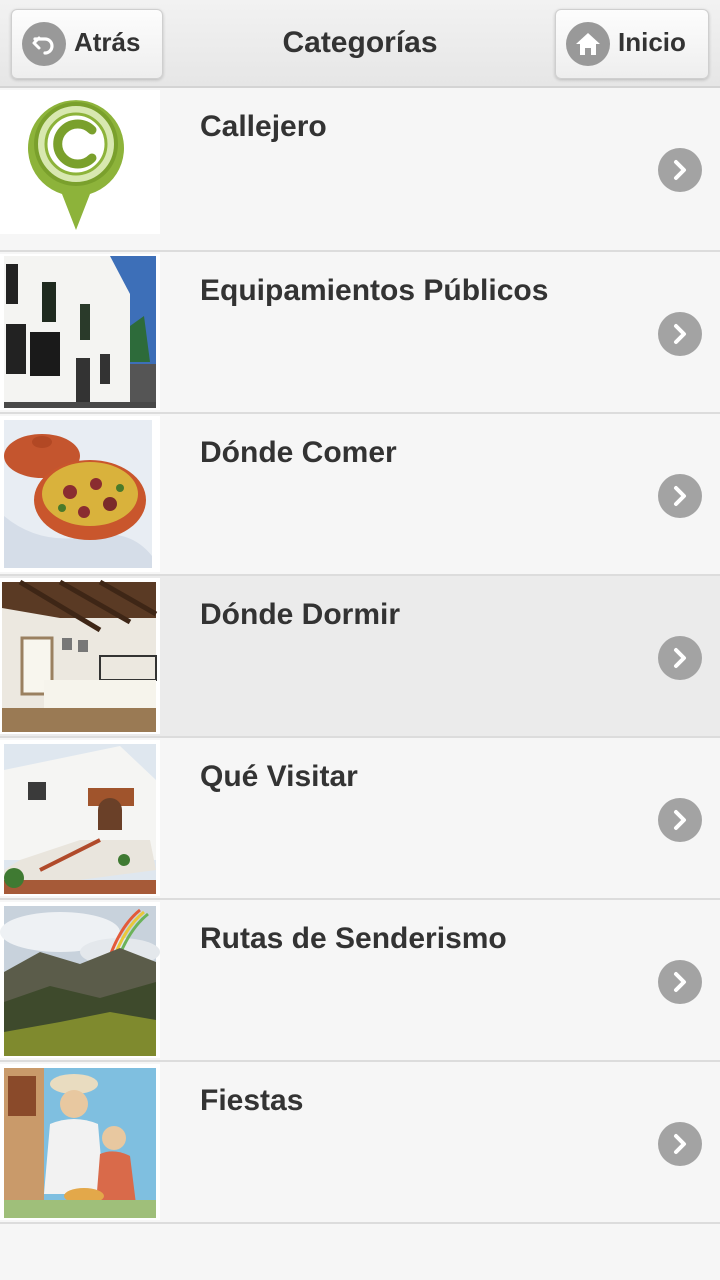 The width and height of the screenshot is (720, 1280). Describe the element at coordinates (80, 818) in the screenshot. I see `white-chapel-photo-icon` at that location.